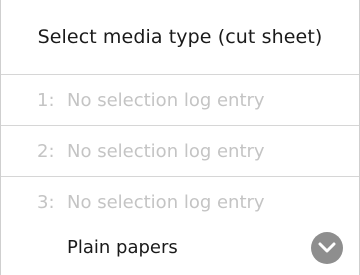 This screenshot has width=360, height=275. What do you see at coordinates (46, 100) in the screenshot?
I see `log-entry-index: 1:` at bounding box center [46, 100].